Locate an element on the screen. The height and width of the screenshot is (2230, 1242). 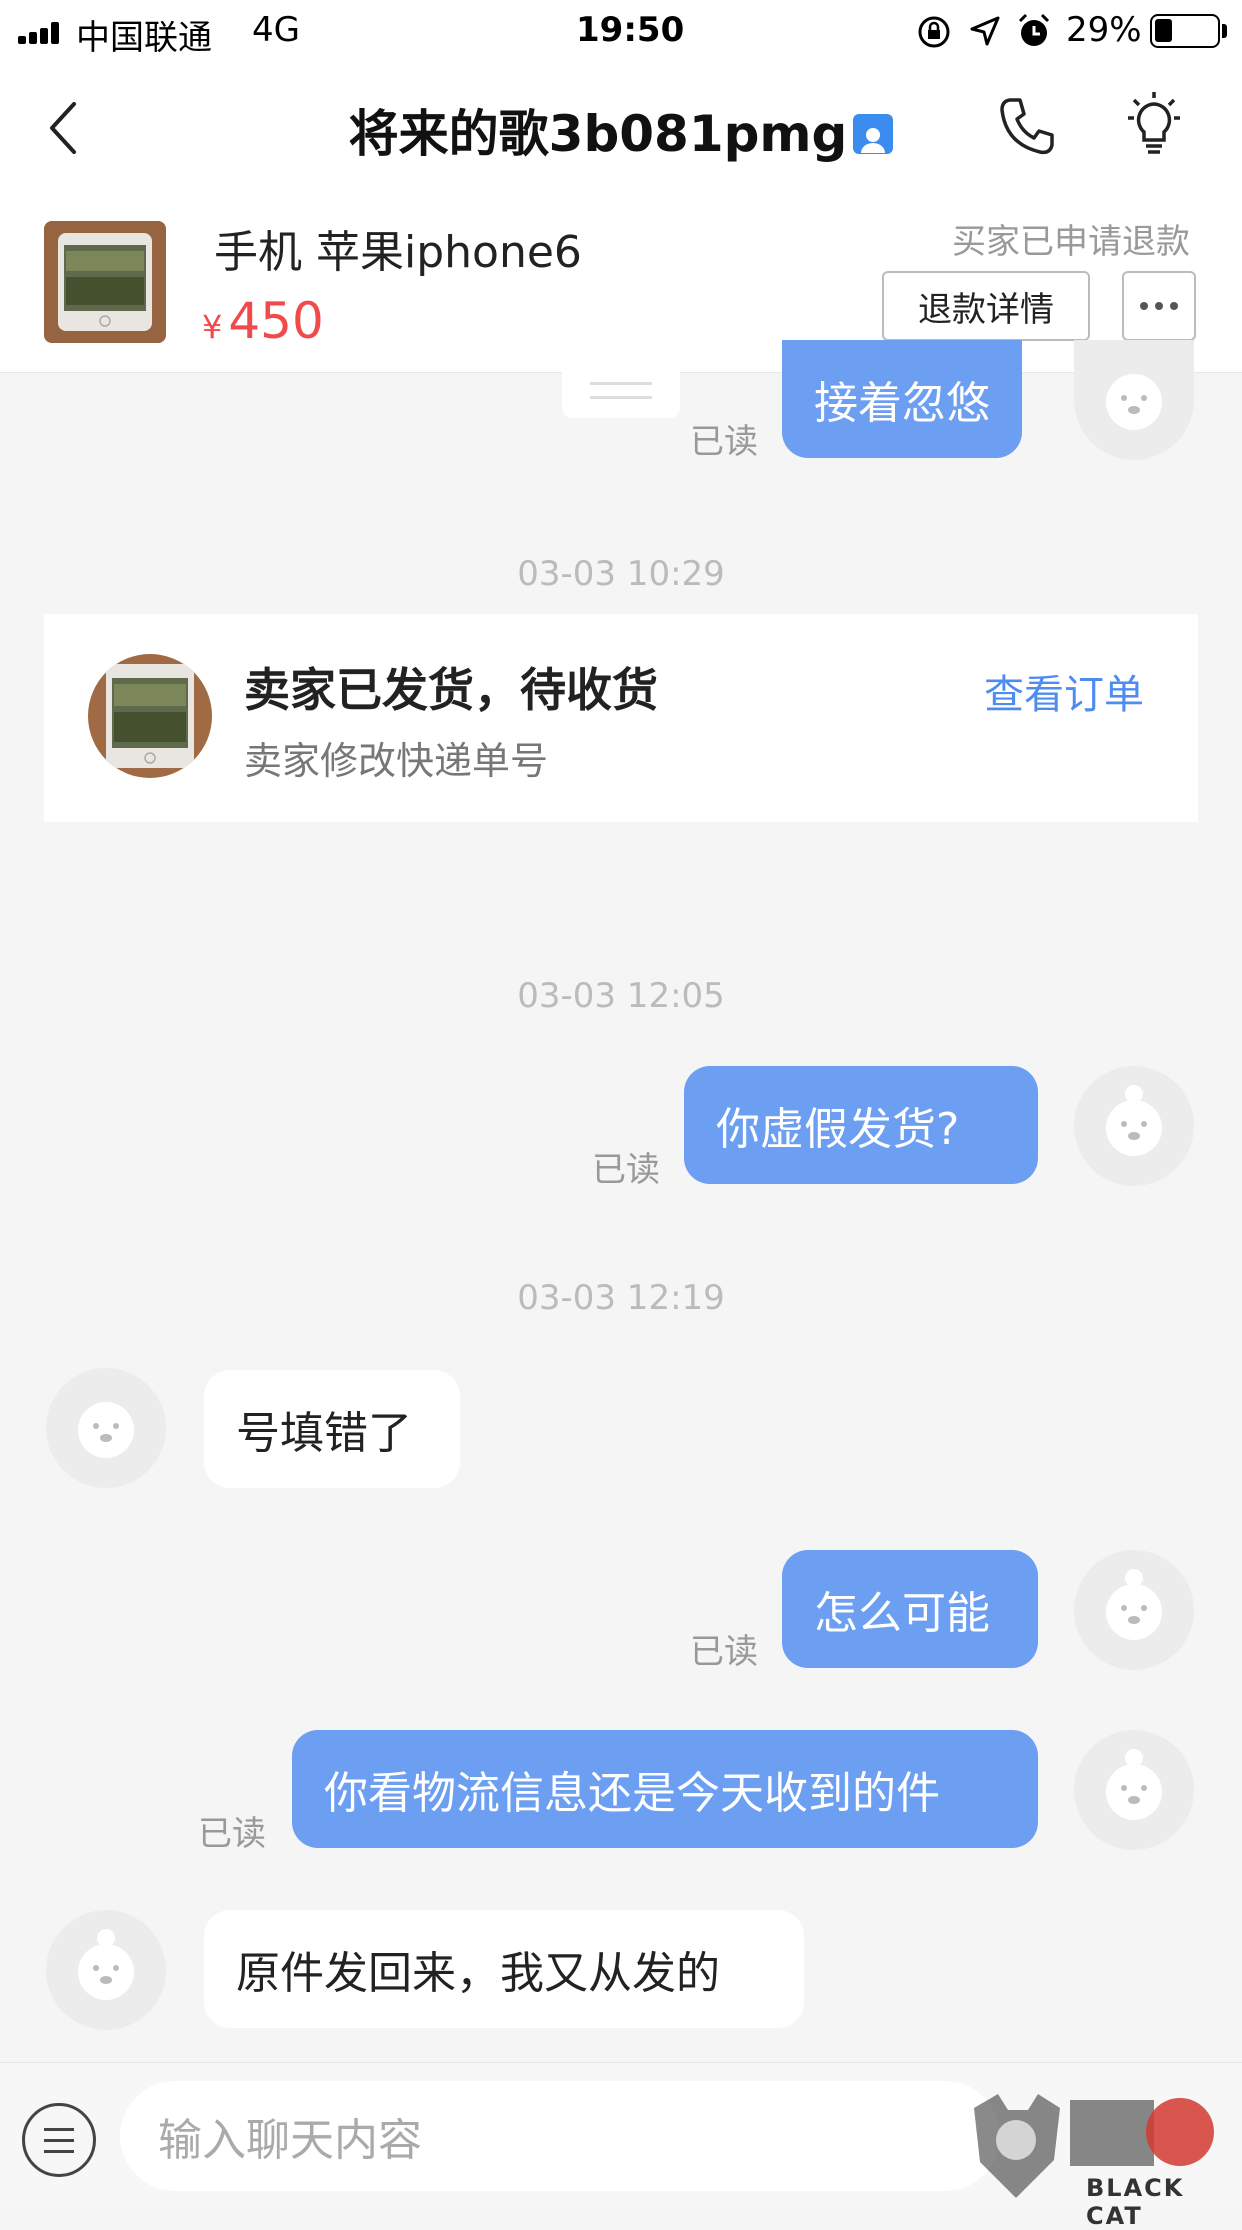
product-card: 手机 苹果iphone6 ¥450 买家已申请退款 退款详情 is located at coordinates (621, 280).